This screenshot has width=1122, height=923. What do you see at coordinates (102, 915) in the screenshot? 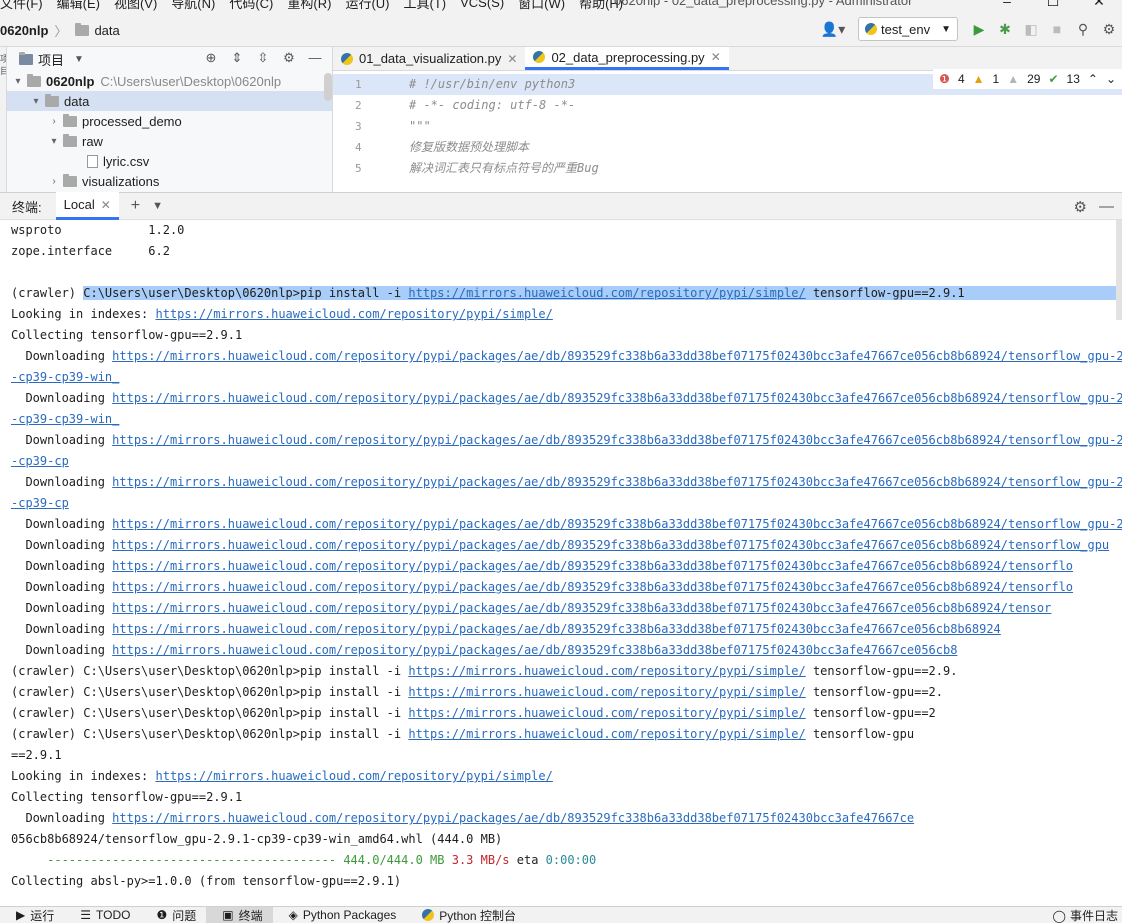
I see `tool-todo: ☰ TODO` at bounding box center [102, 915].